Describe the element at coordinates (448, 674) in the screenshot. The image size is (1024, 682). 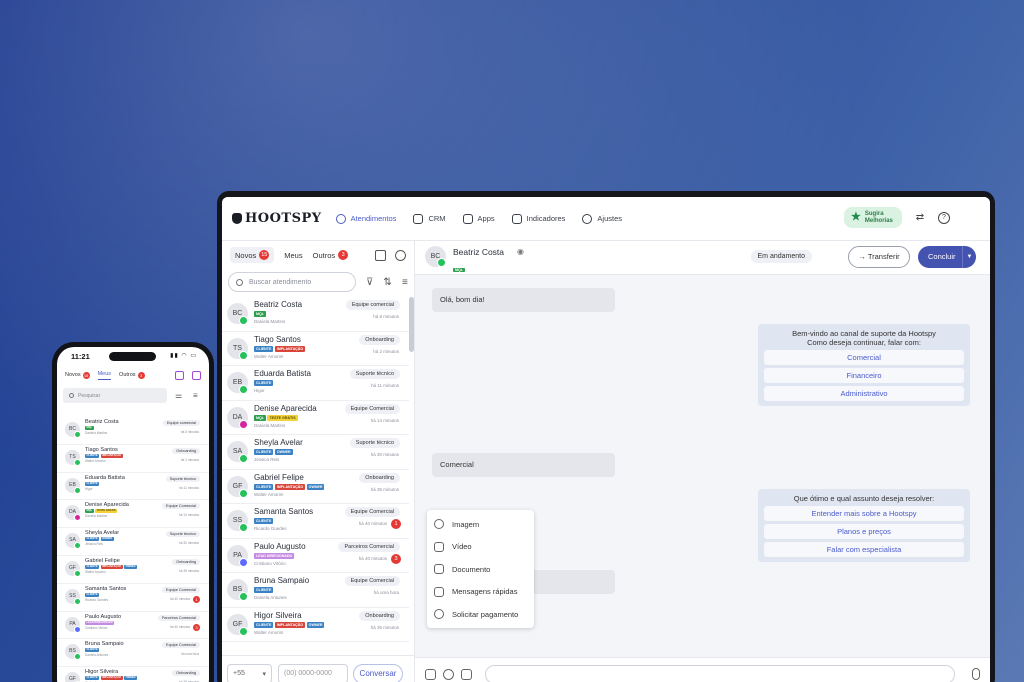
I see `emoji-icon` at that location.